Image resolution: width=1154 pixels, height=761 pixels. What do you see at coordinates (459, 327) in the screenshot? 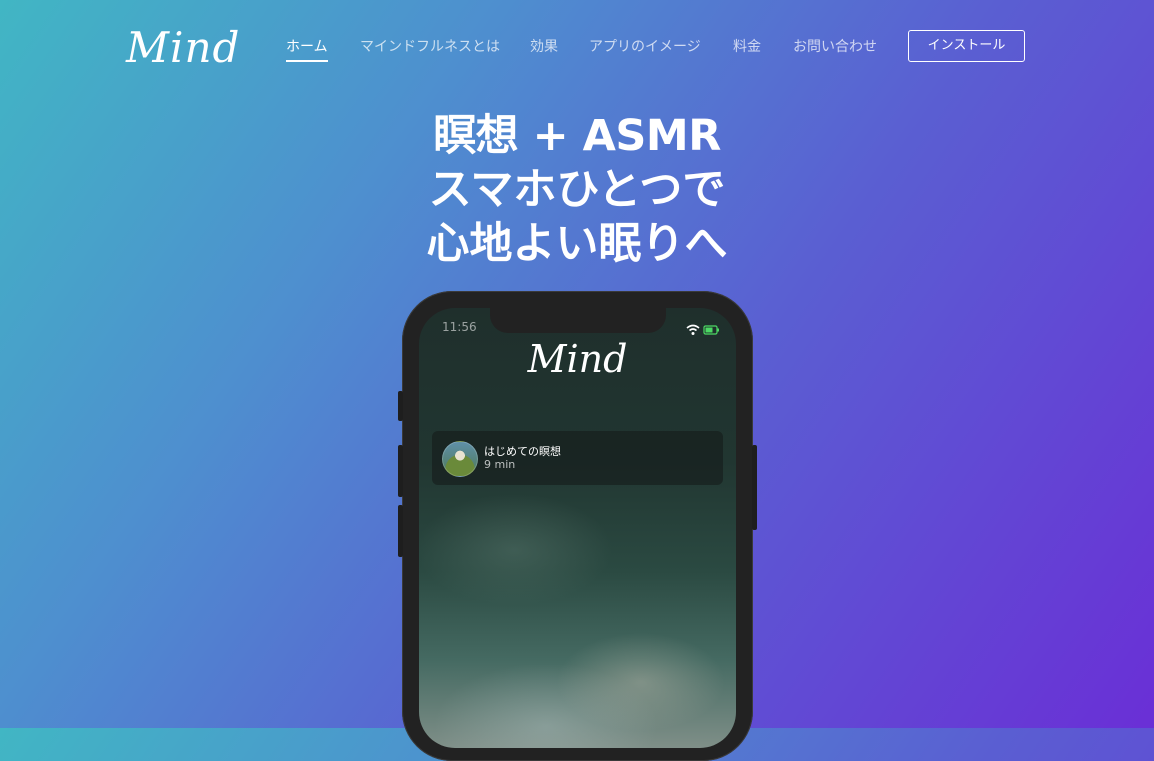
I see `status-time: 11:56` at bounding box center [459, 327].